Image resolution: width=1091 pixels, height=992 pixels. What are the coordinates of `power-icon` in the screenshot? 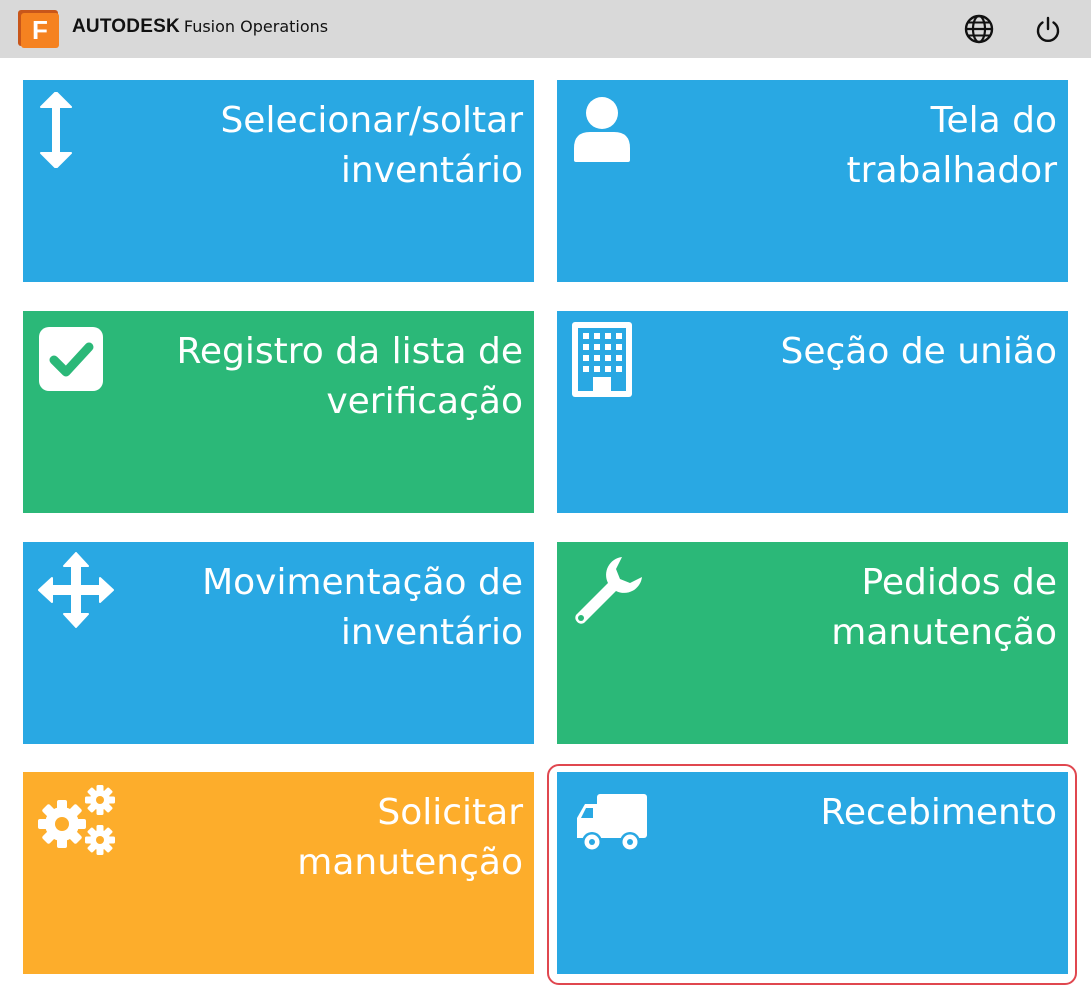 It's located at (1048, 29).